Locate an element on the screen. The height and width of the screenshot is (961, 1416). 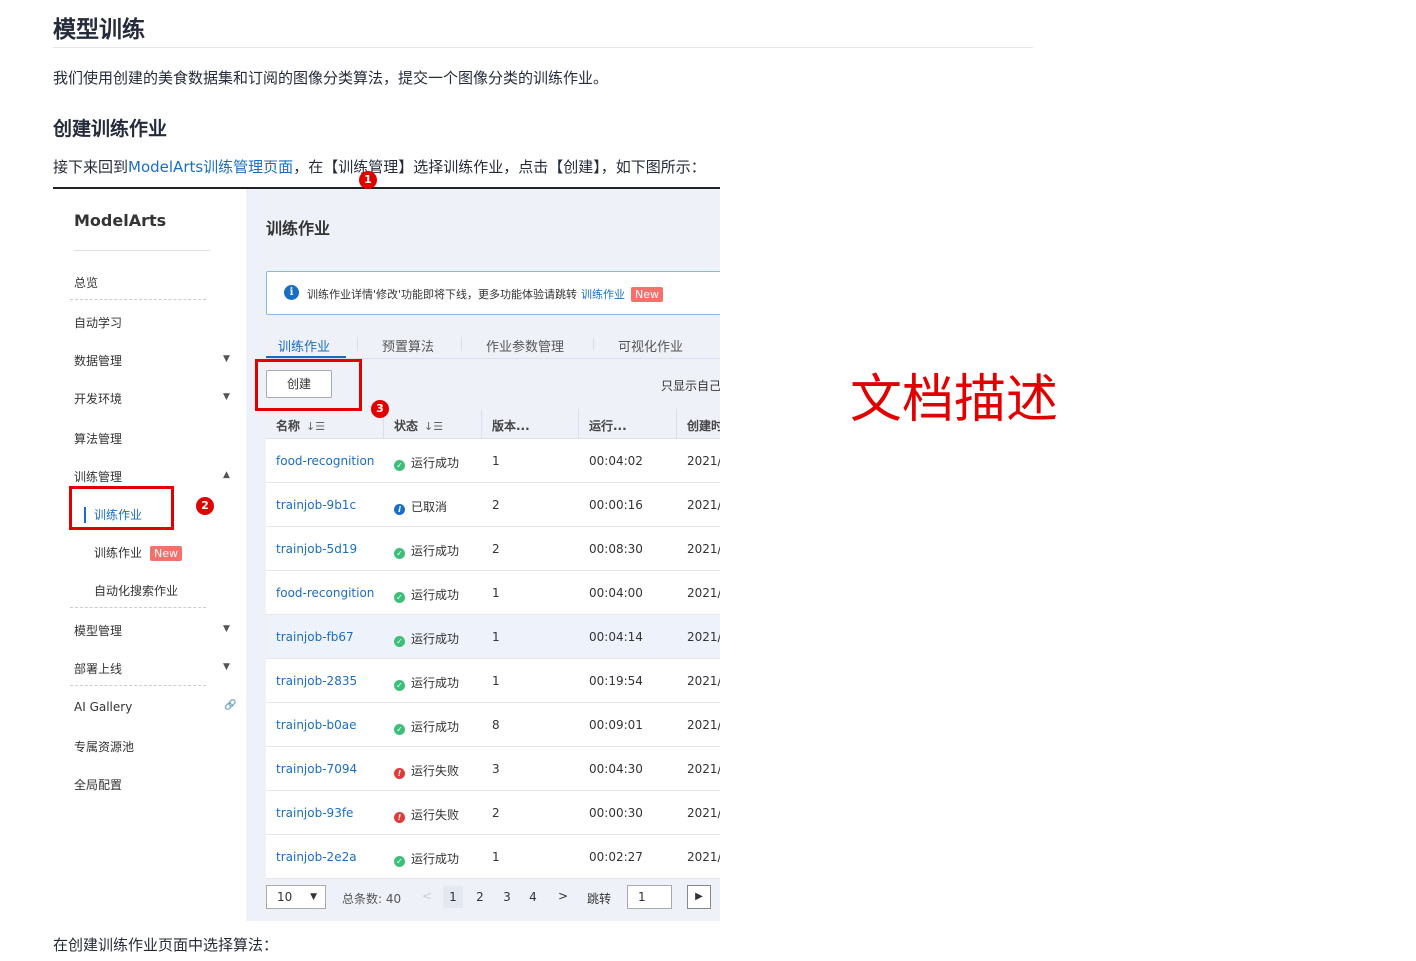
status-label: 已取消 is located at coordinates (429, 507).